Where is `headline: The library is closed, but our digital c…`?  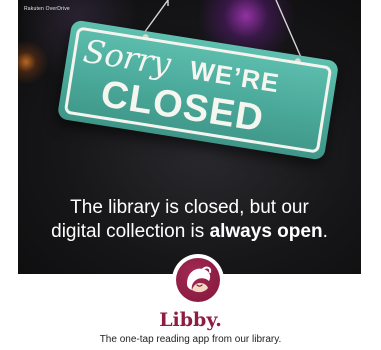 headline: The library is closed, but our digital c… is located at coordinates (189, 220).